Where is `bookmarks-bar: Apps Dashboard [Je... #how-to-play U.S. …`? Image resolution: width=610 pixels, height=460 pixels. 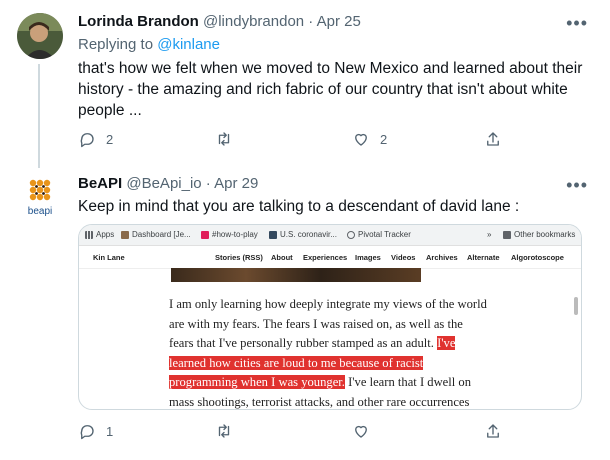
bookmarks-bar: Apps Dashboard [Je... #how-to-play U.S. … is located at coordinates (330, 235).